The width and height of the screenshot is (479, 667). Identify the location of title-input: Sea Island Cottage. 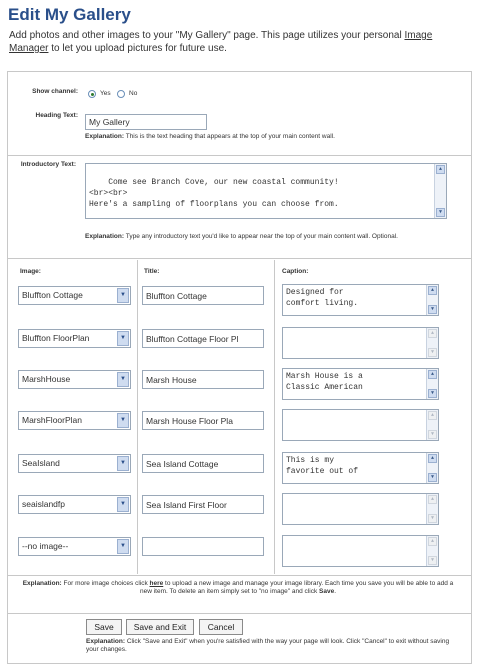
(203, 463).